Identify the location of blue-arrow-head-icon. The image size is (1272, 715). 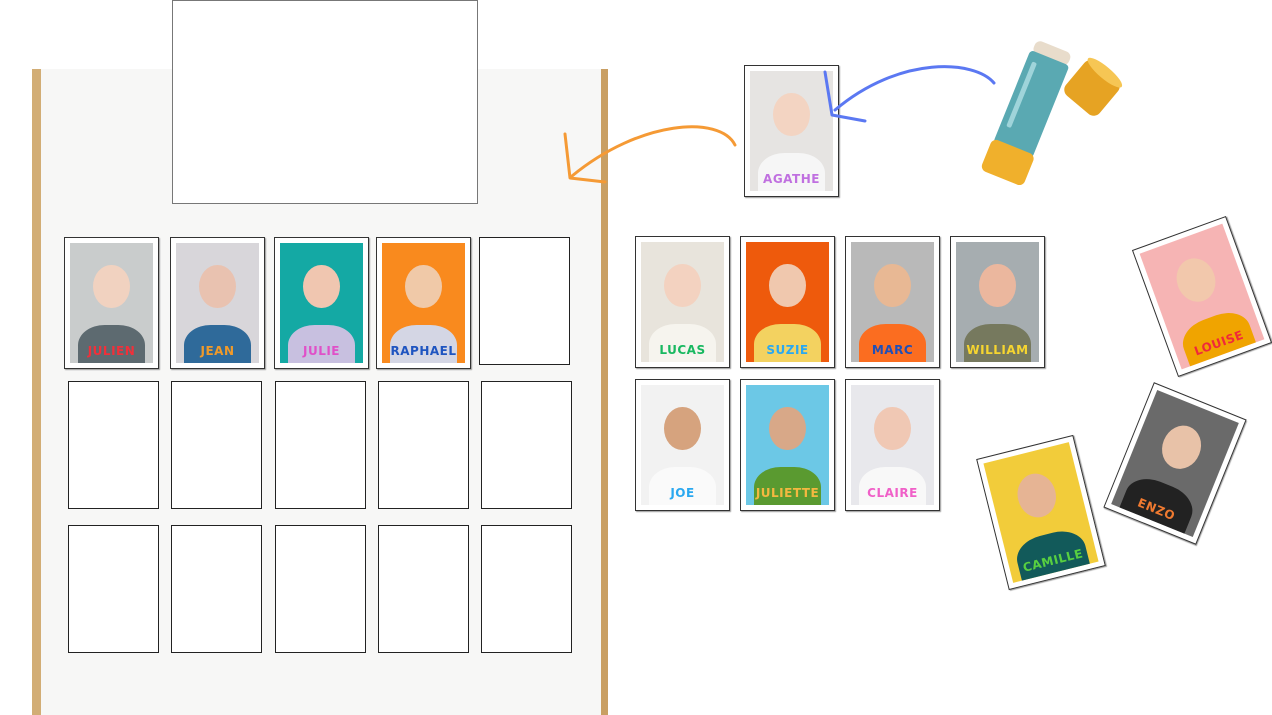
(845, 96).